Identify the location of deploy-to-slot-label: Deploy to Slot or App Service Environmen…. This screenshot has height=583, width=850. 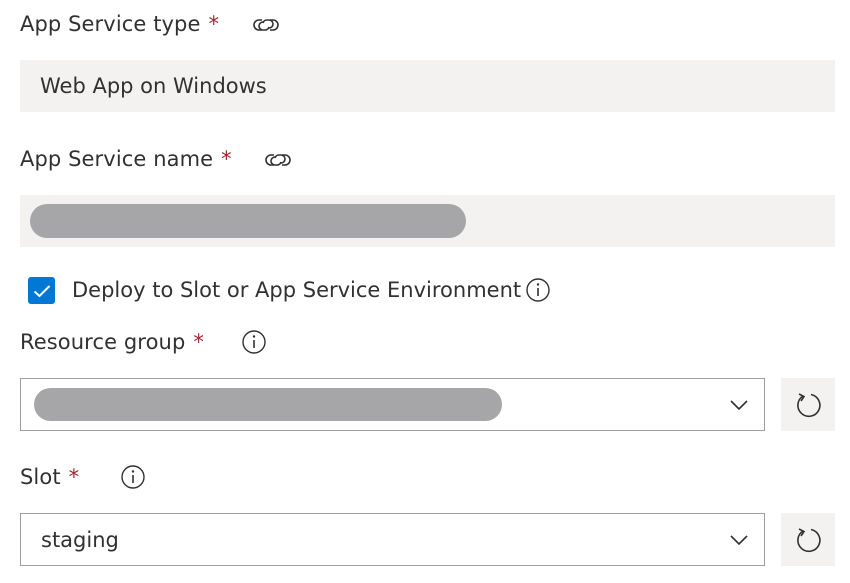
(297, 290).